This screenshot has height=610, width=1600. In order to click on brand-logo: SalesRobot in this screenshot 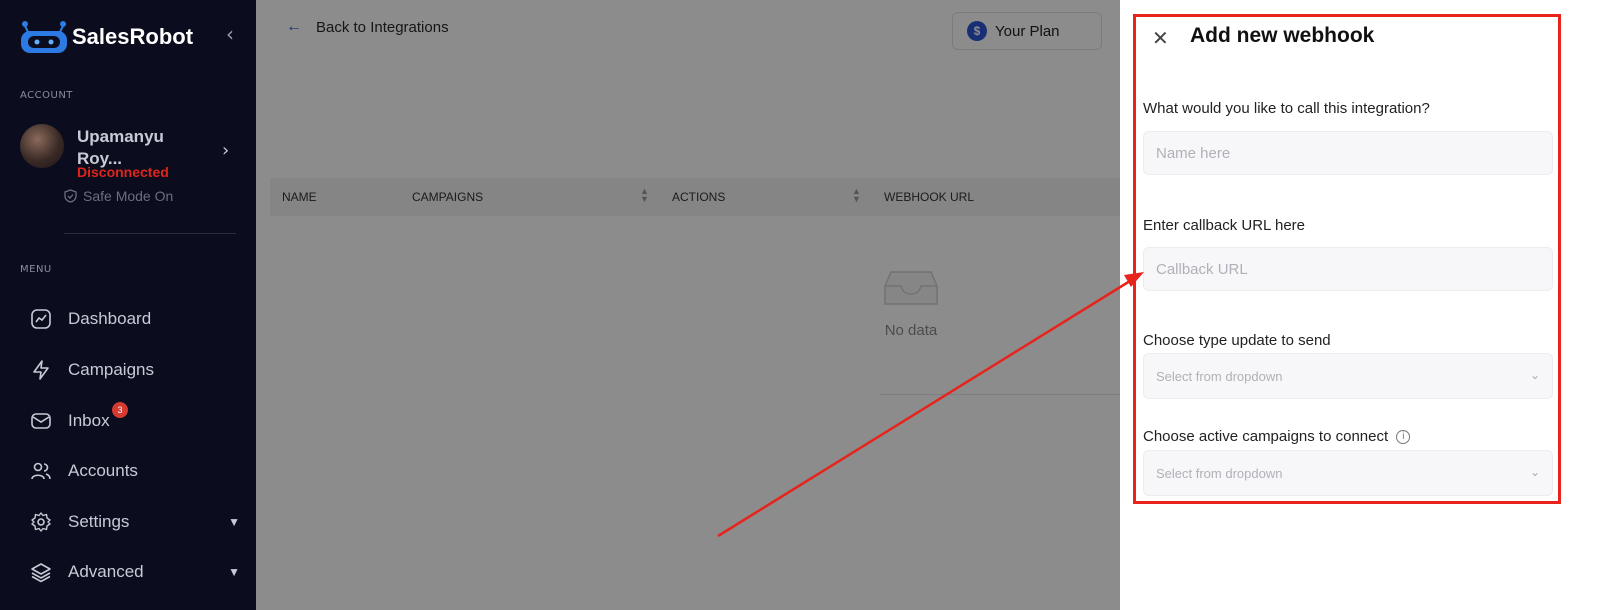, I will do `click(105, 37)`.